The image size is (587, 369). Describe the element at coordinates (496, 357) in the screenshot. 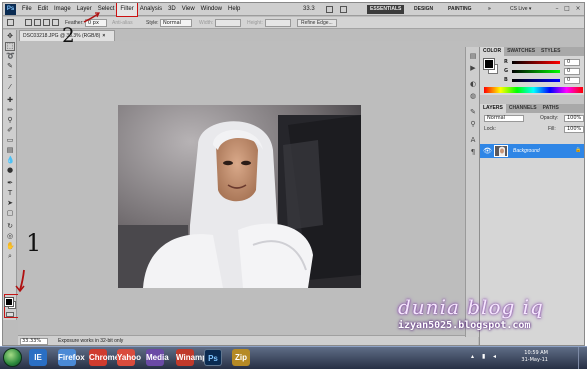

I see `tray-volume-icon: ◂` at that location.